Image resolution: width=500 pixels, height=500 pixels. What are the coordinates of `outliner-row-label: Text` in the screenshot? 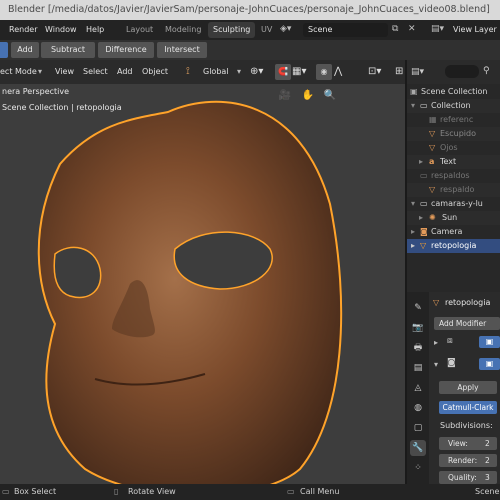 It's located at (448, 161).